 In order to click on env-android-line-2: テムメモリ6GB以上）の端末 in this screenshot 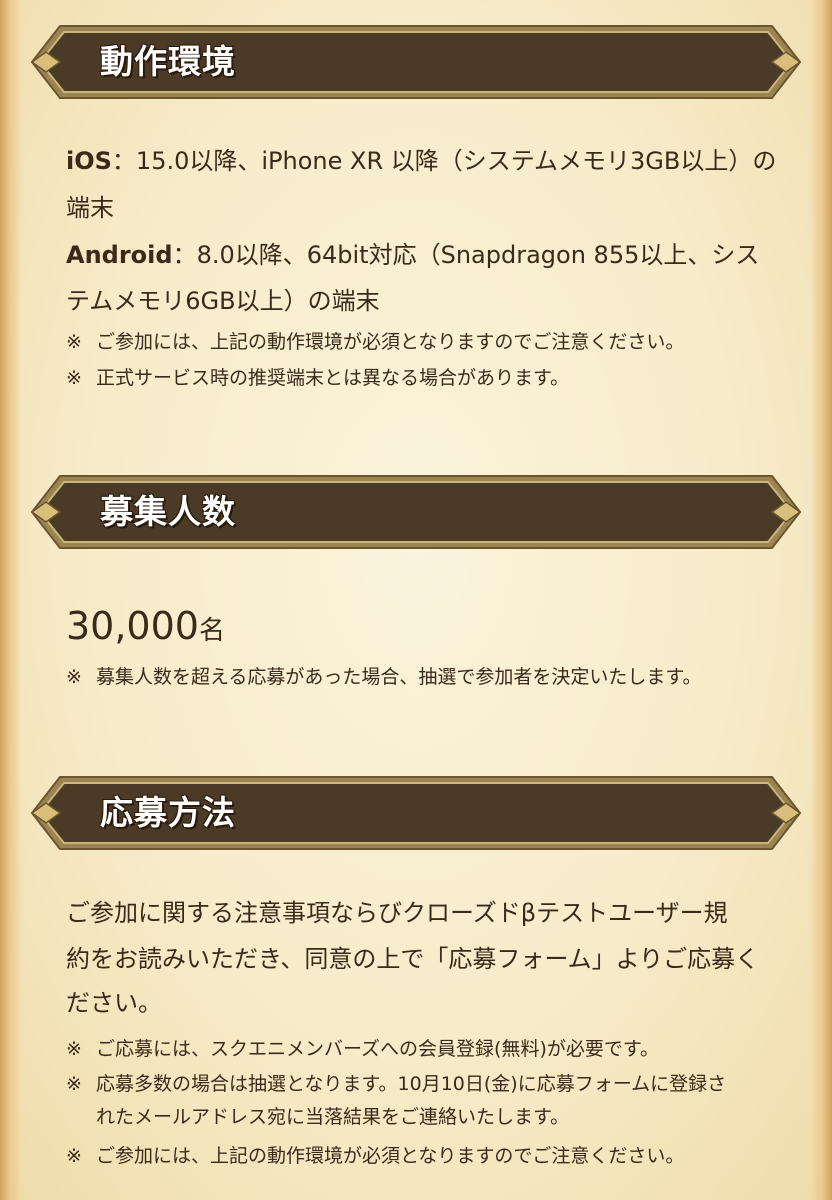, I will do `click(223, 301)`.